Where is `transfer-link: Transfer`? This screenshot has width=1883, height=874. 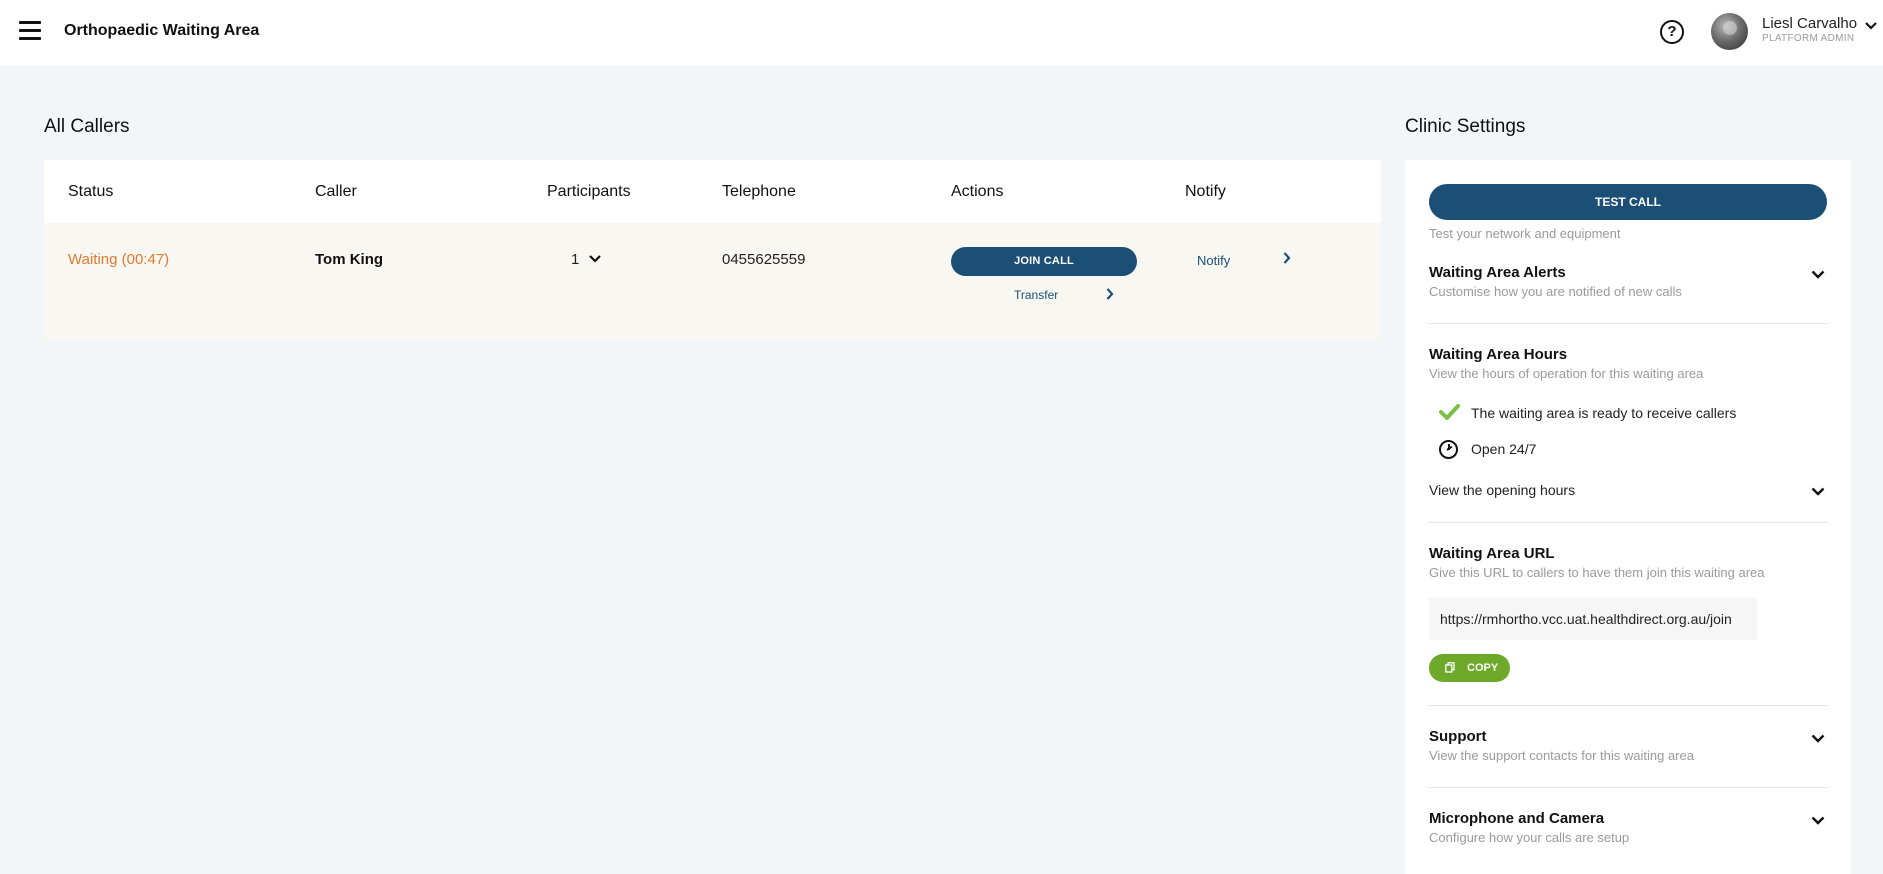
transfer-link: Transfer is located at coordinates (1036, 295).